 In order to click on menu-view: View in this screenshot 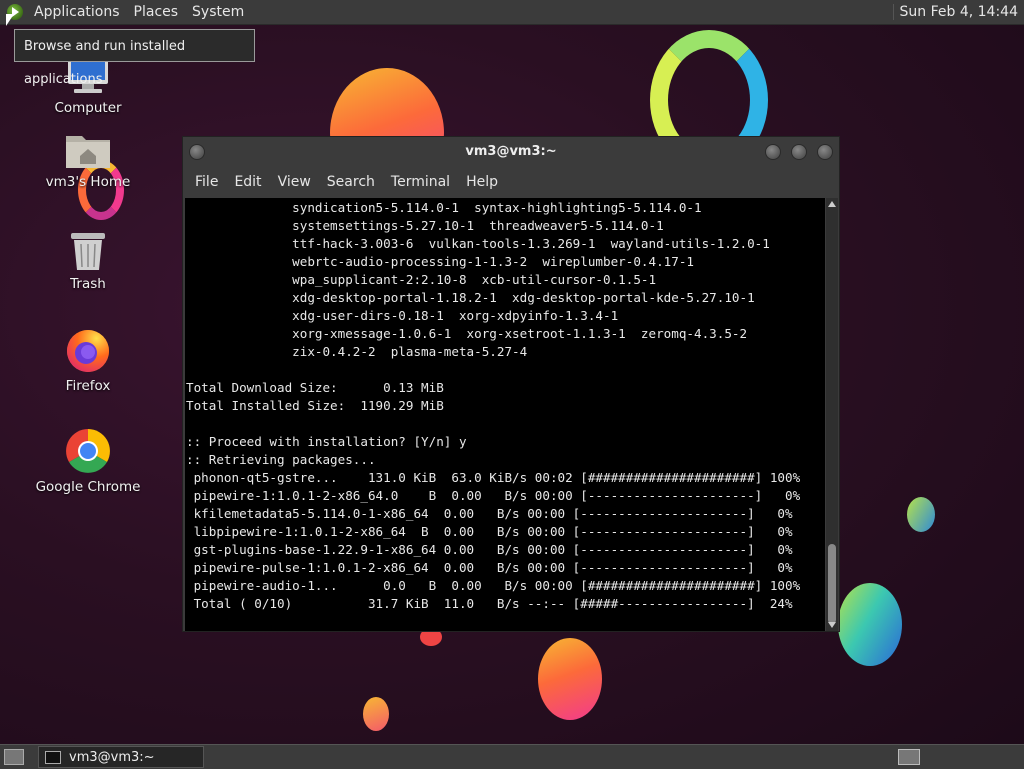, I will do `click(294, 182)`.